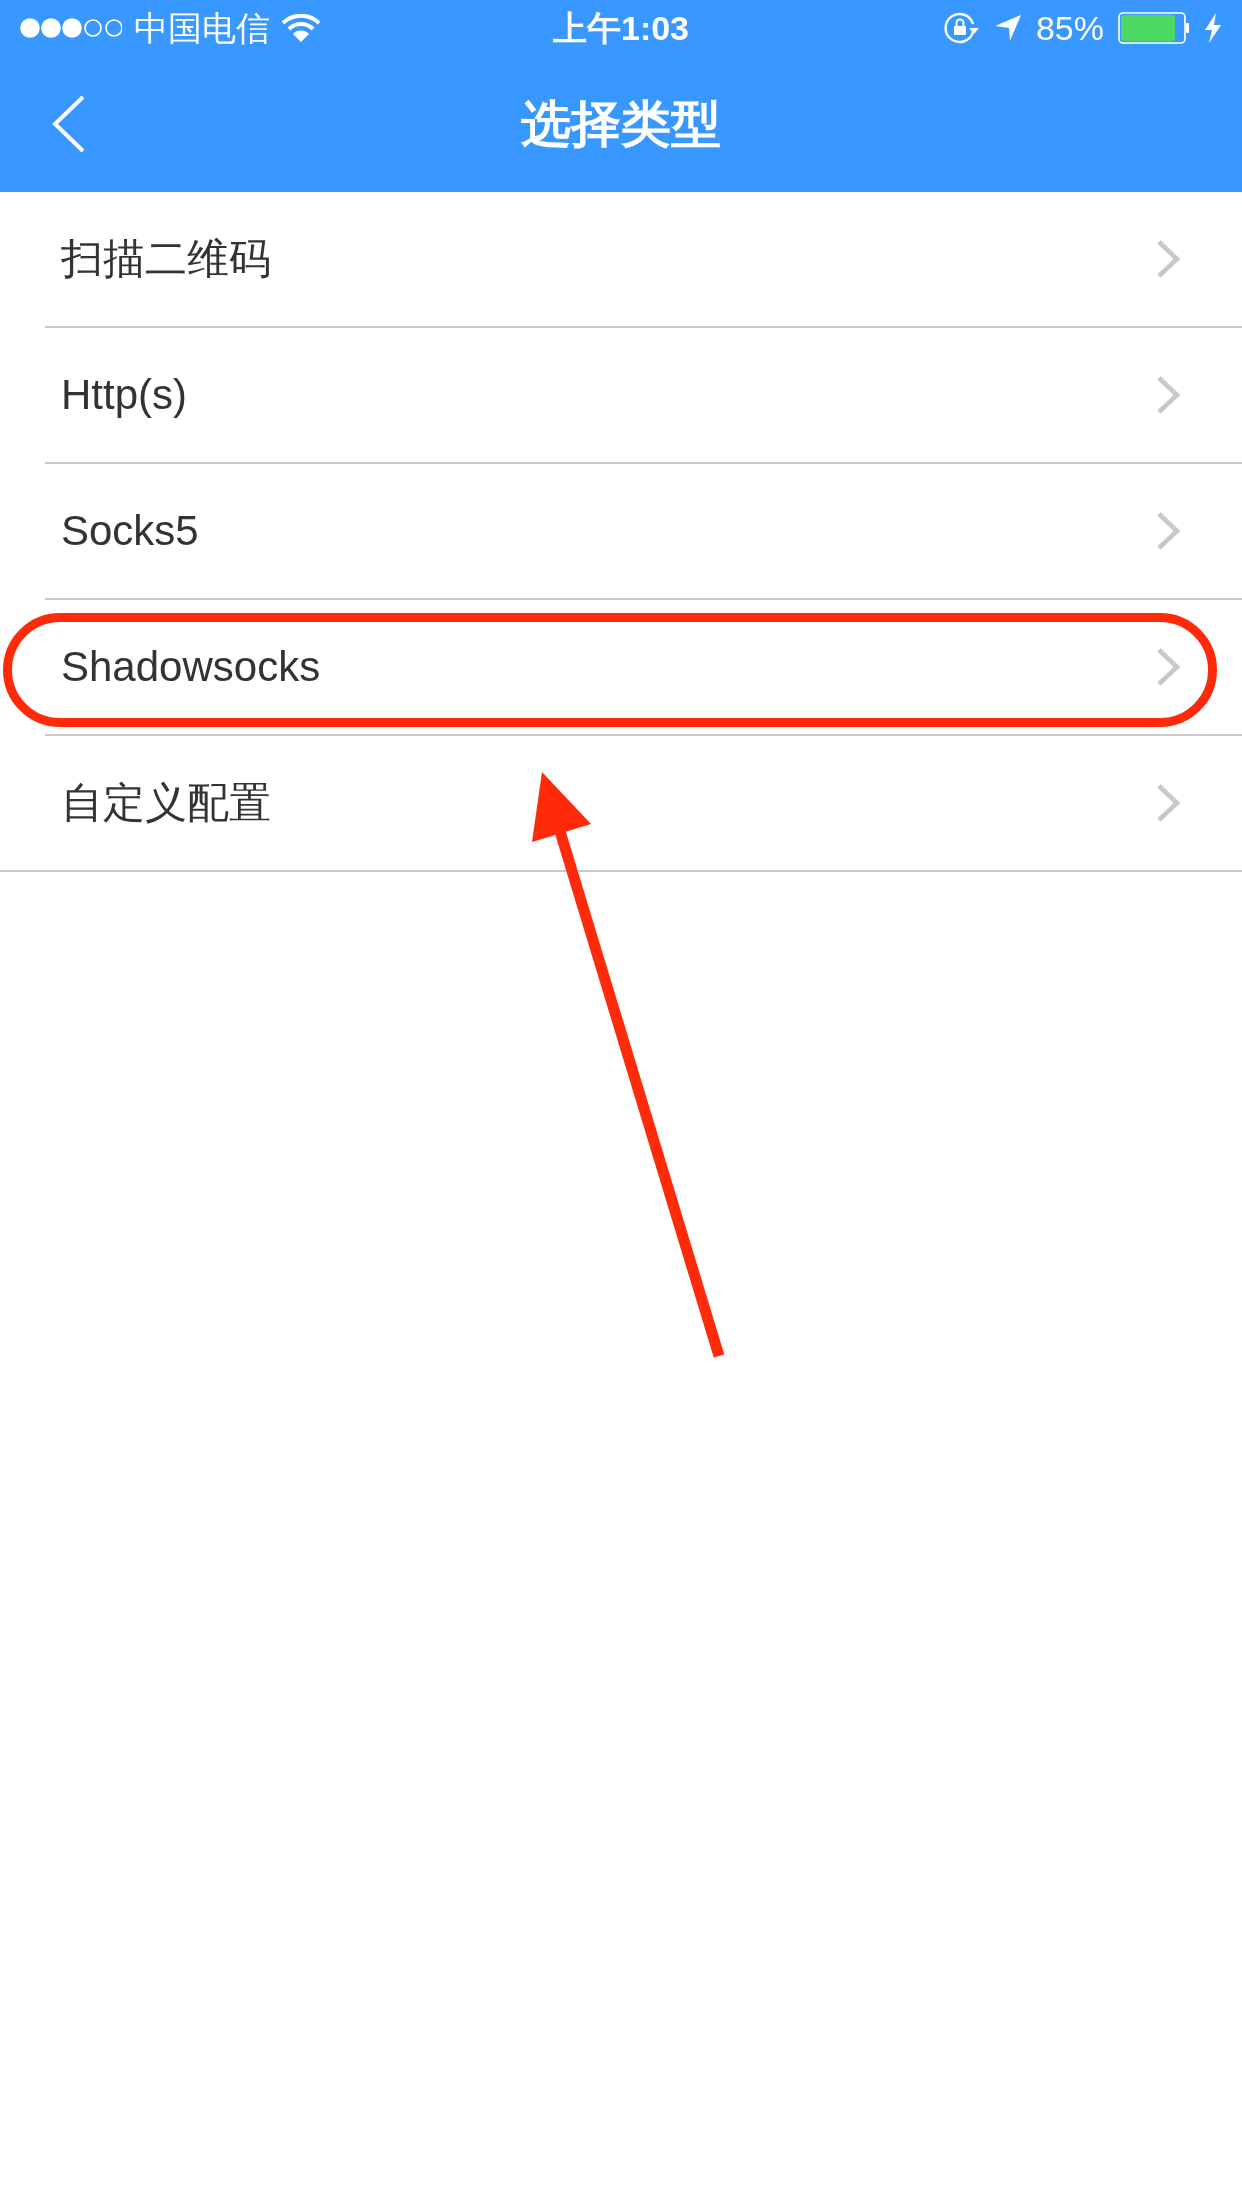 Image resolution: width=1242 pixels, height=2208 pixels. Describe the element at coordinates (71, 28) in the screenshot. I see `signal-strength-icon` at that location.